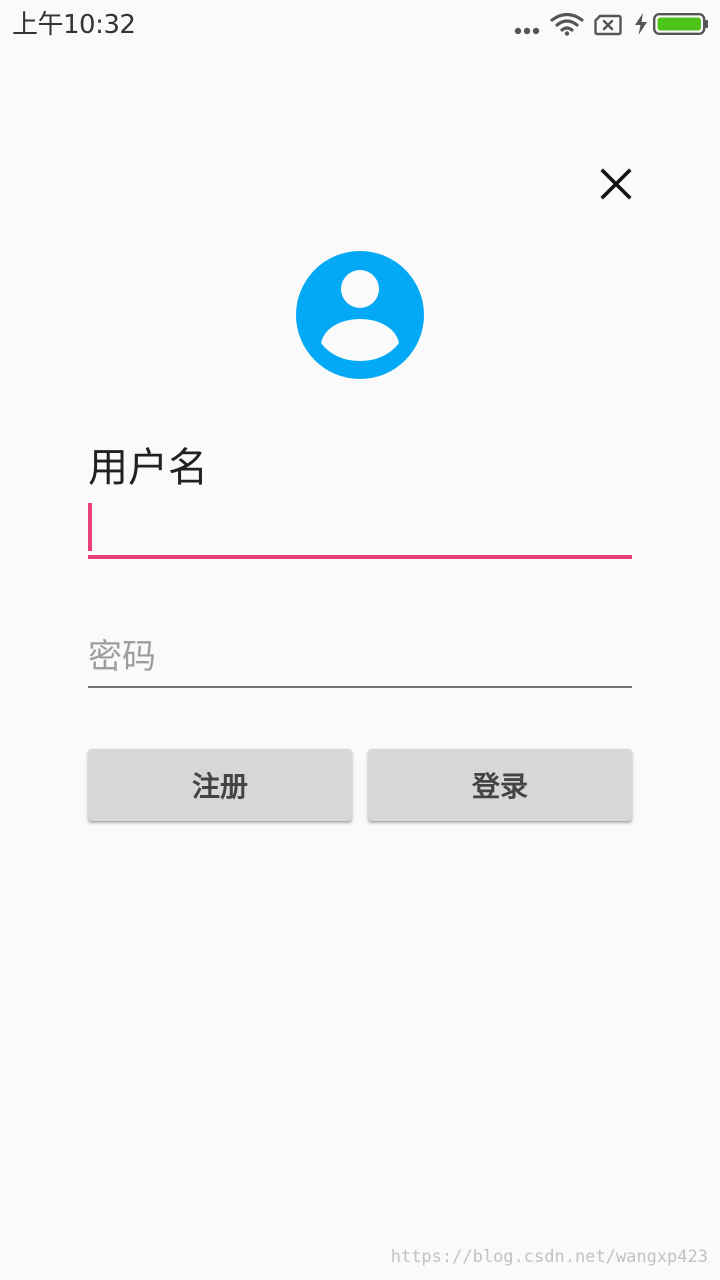 Image resolution: width=720 pixels, height=1280 pixels. I want to click on battery-icon, so click(680, 24).